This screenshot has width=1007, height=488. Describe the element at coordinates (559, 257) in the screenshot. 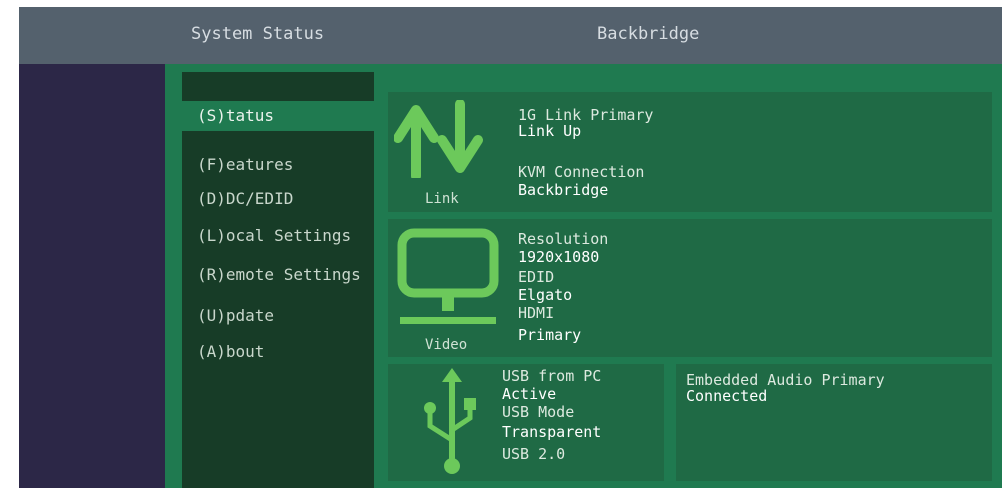

I see `resolution-value: 1920x1080` at that location.